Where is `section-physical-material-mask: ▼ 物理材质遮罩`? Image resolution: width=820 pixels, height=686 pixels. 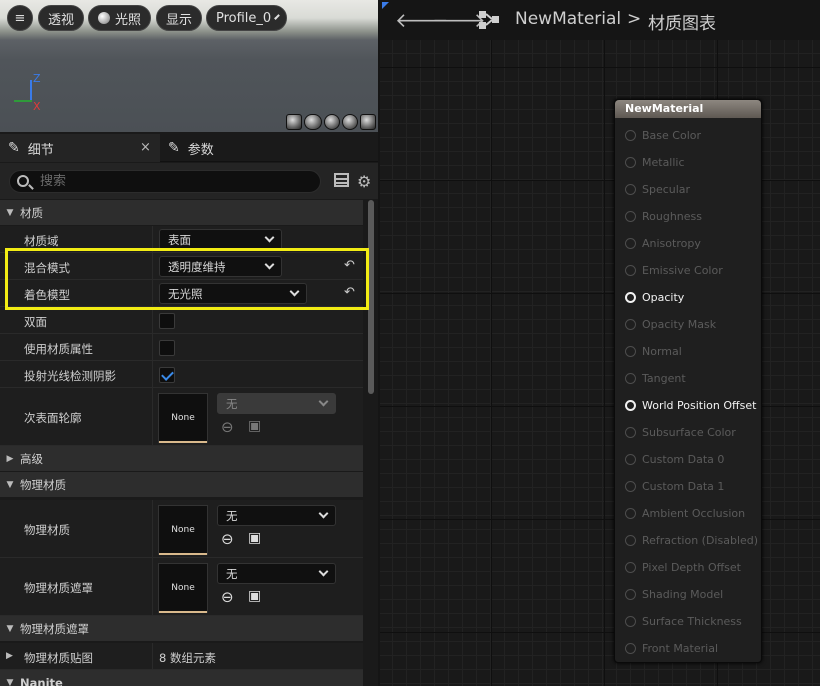
section-physical-material-mask: ▼ 物理材质遮罩 is located at coordinates (181, 629).